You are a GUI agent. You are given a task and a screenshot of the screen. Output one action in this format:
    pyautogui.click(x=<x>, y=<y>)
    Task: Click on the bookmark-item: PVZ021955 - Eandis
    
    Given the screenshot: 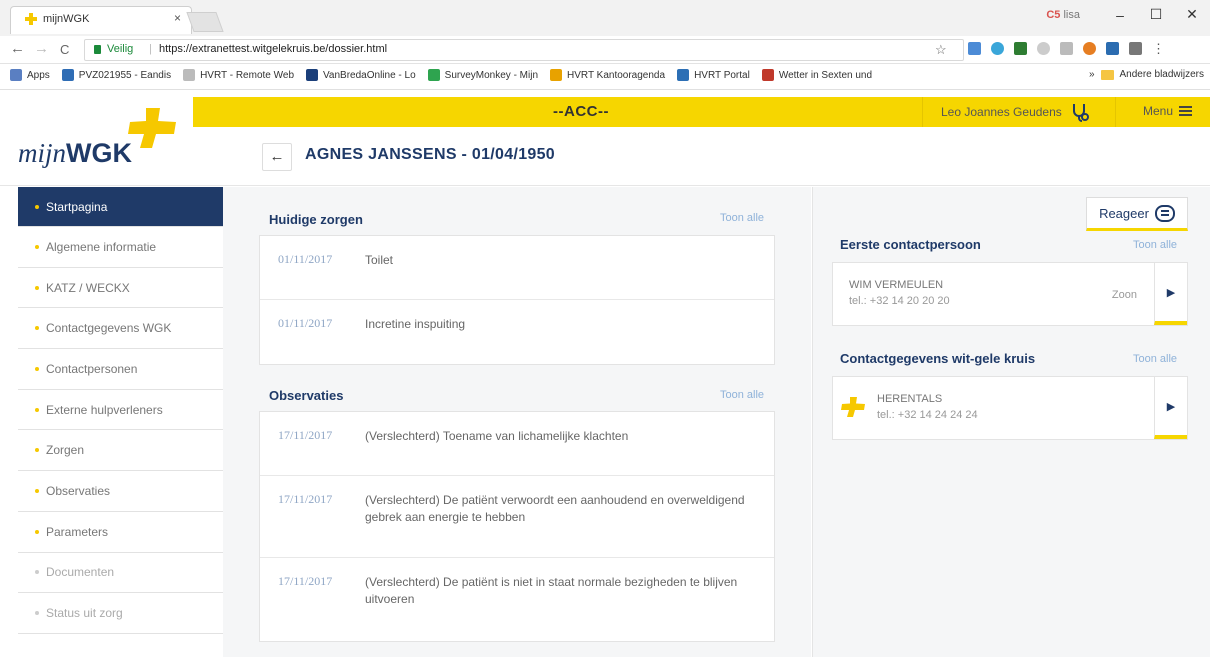 What is the action you would take?
    pyautogui.click(x=116, y=75)
    